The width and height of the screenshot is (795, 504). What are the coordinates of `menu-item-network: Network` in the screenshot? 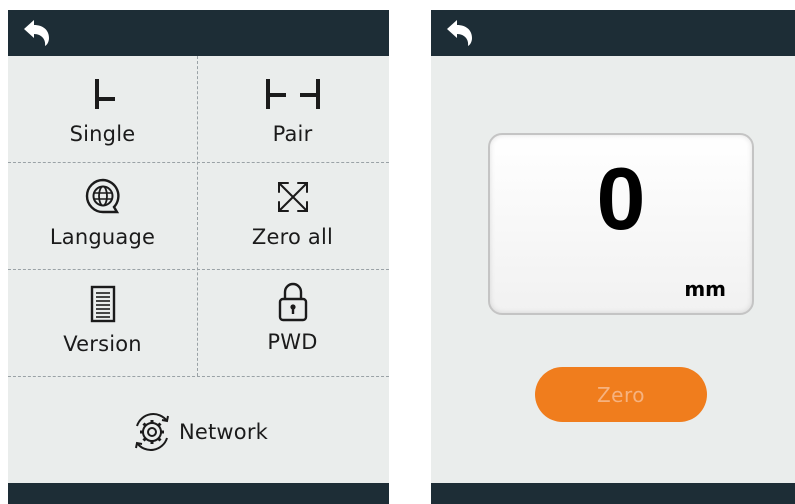 It's located at (198, 432).